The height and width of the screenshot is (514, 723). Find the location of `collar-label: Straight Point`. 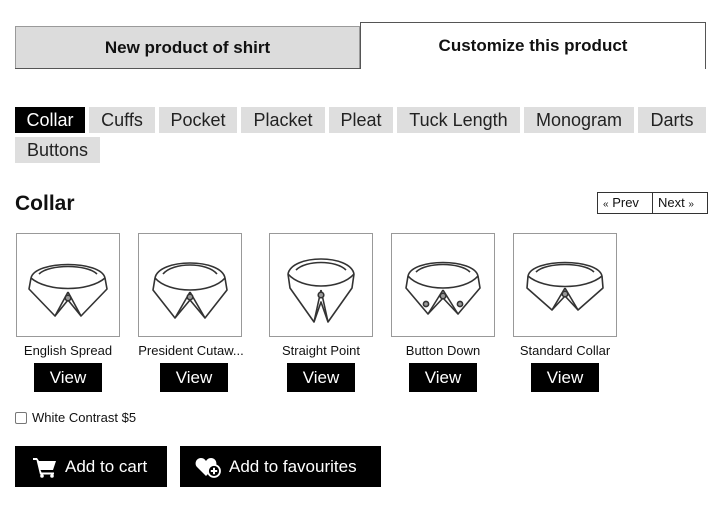

collar-label: Straight Point is located at coordinates (321, 350).